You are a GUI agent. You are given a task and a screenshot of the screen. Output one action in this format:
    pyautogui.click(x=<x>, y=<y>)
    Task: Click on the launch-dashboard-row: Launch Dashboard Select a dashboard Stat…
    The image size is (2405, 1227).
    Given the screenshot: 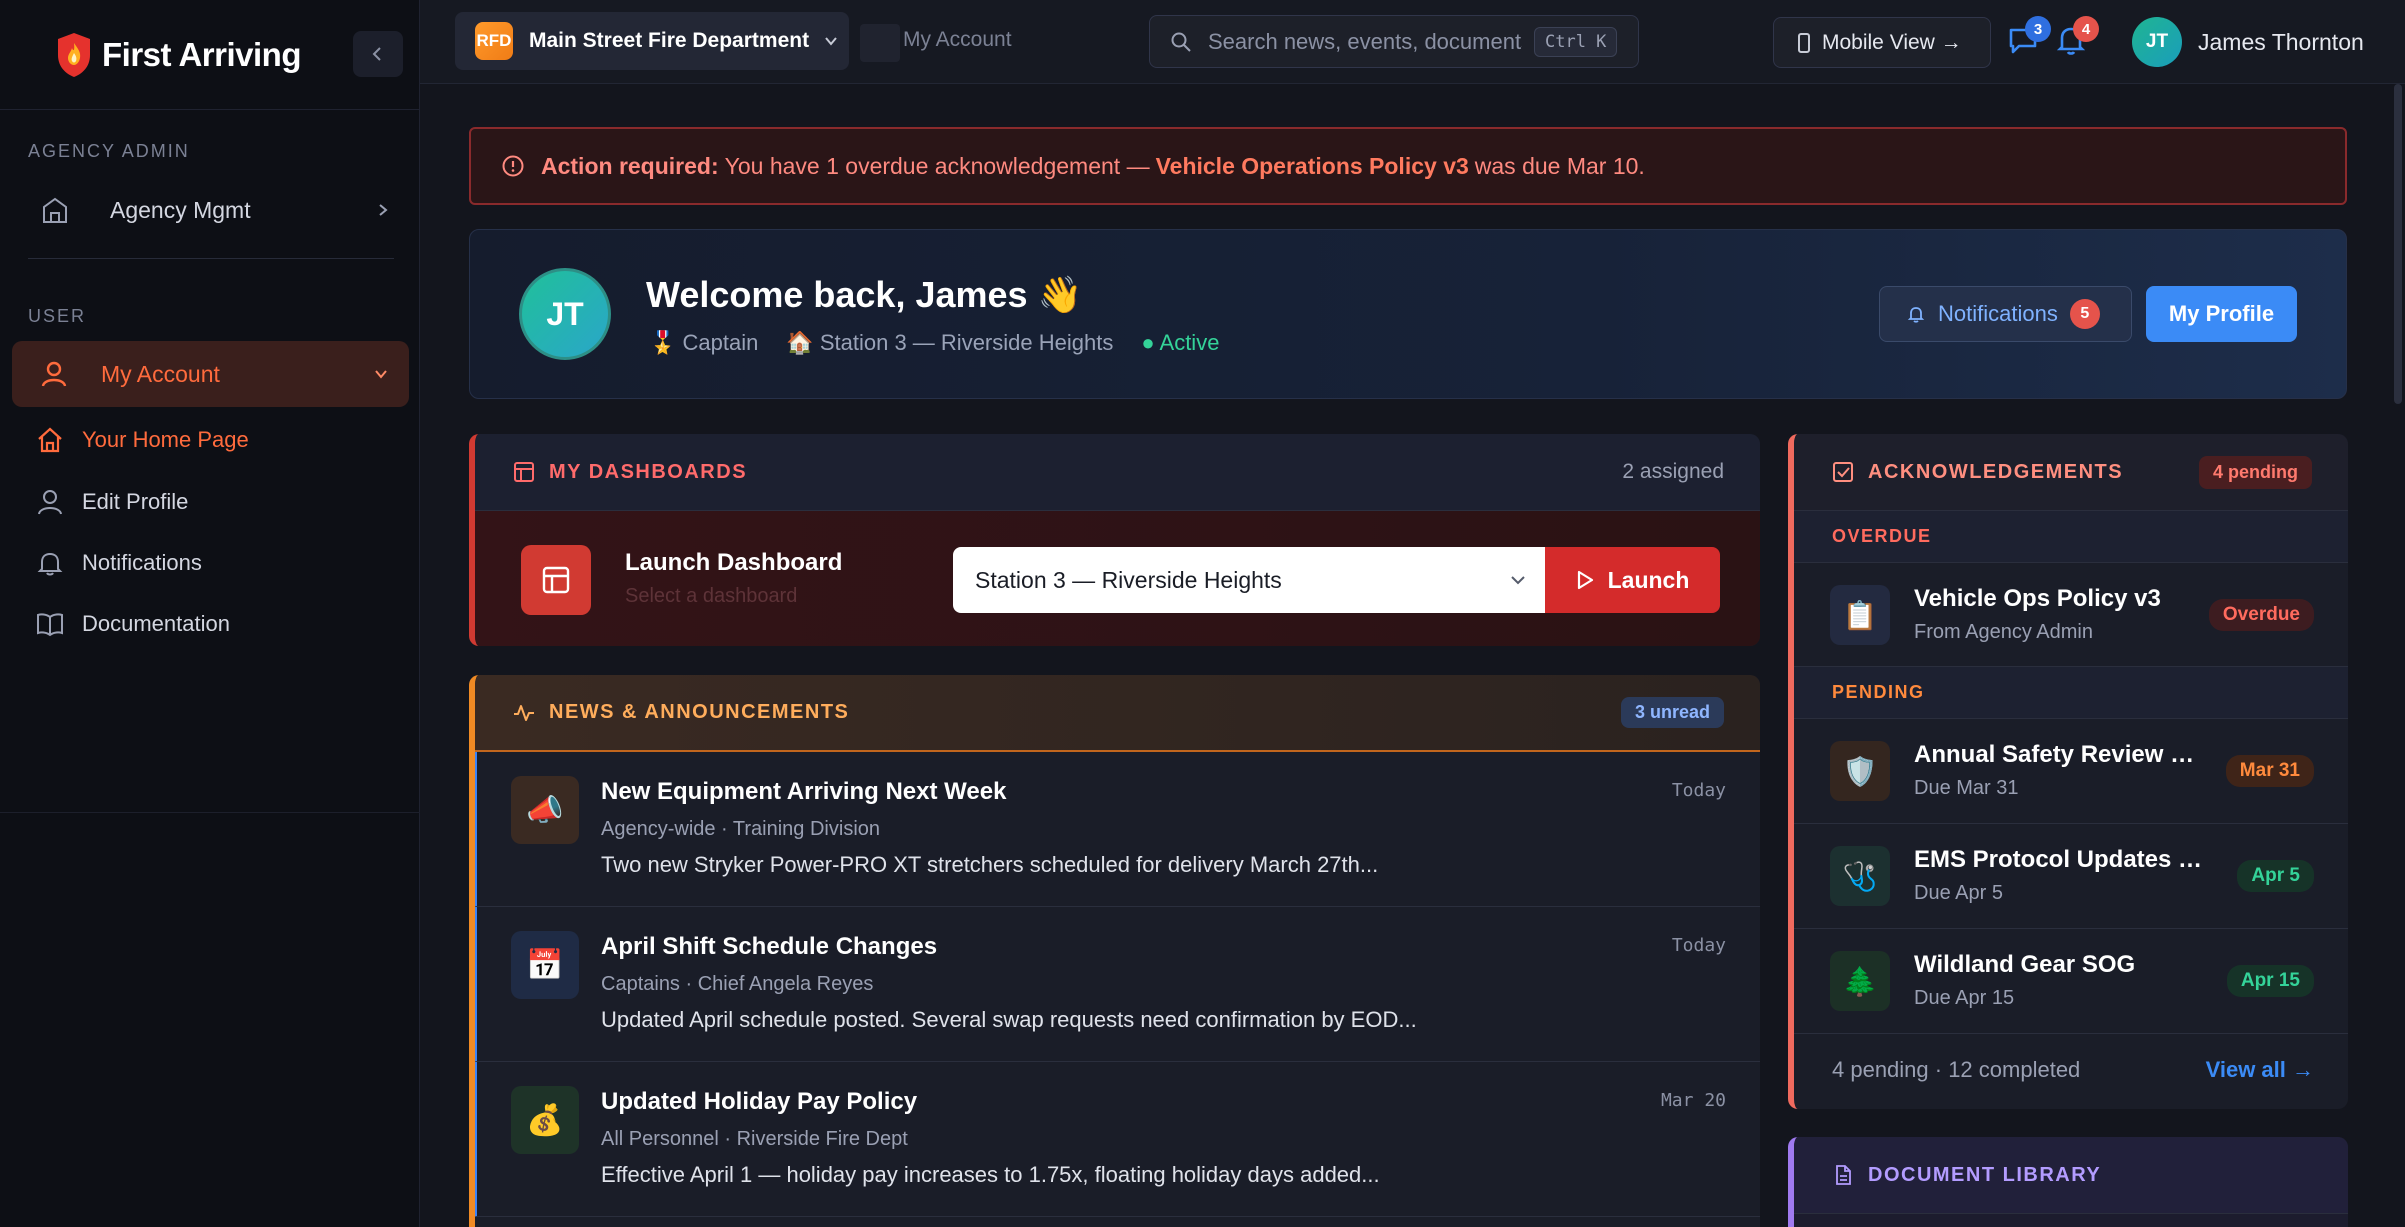 What is the action you would take?
    pyautogui.click(x=1117, y=578)
    